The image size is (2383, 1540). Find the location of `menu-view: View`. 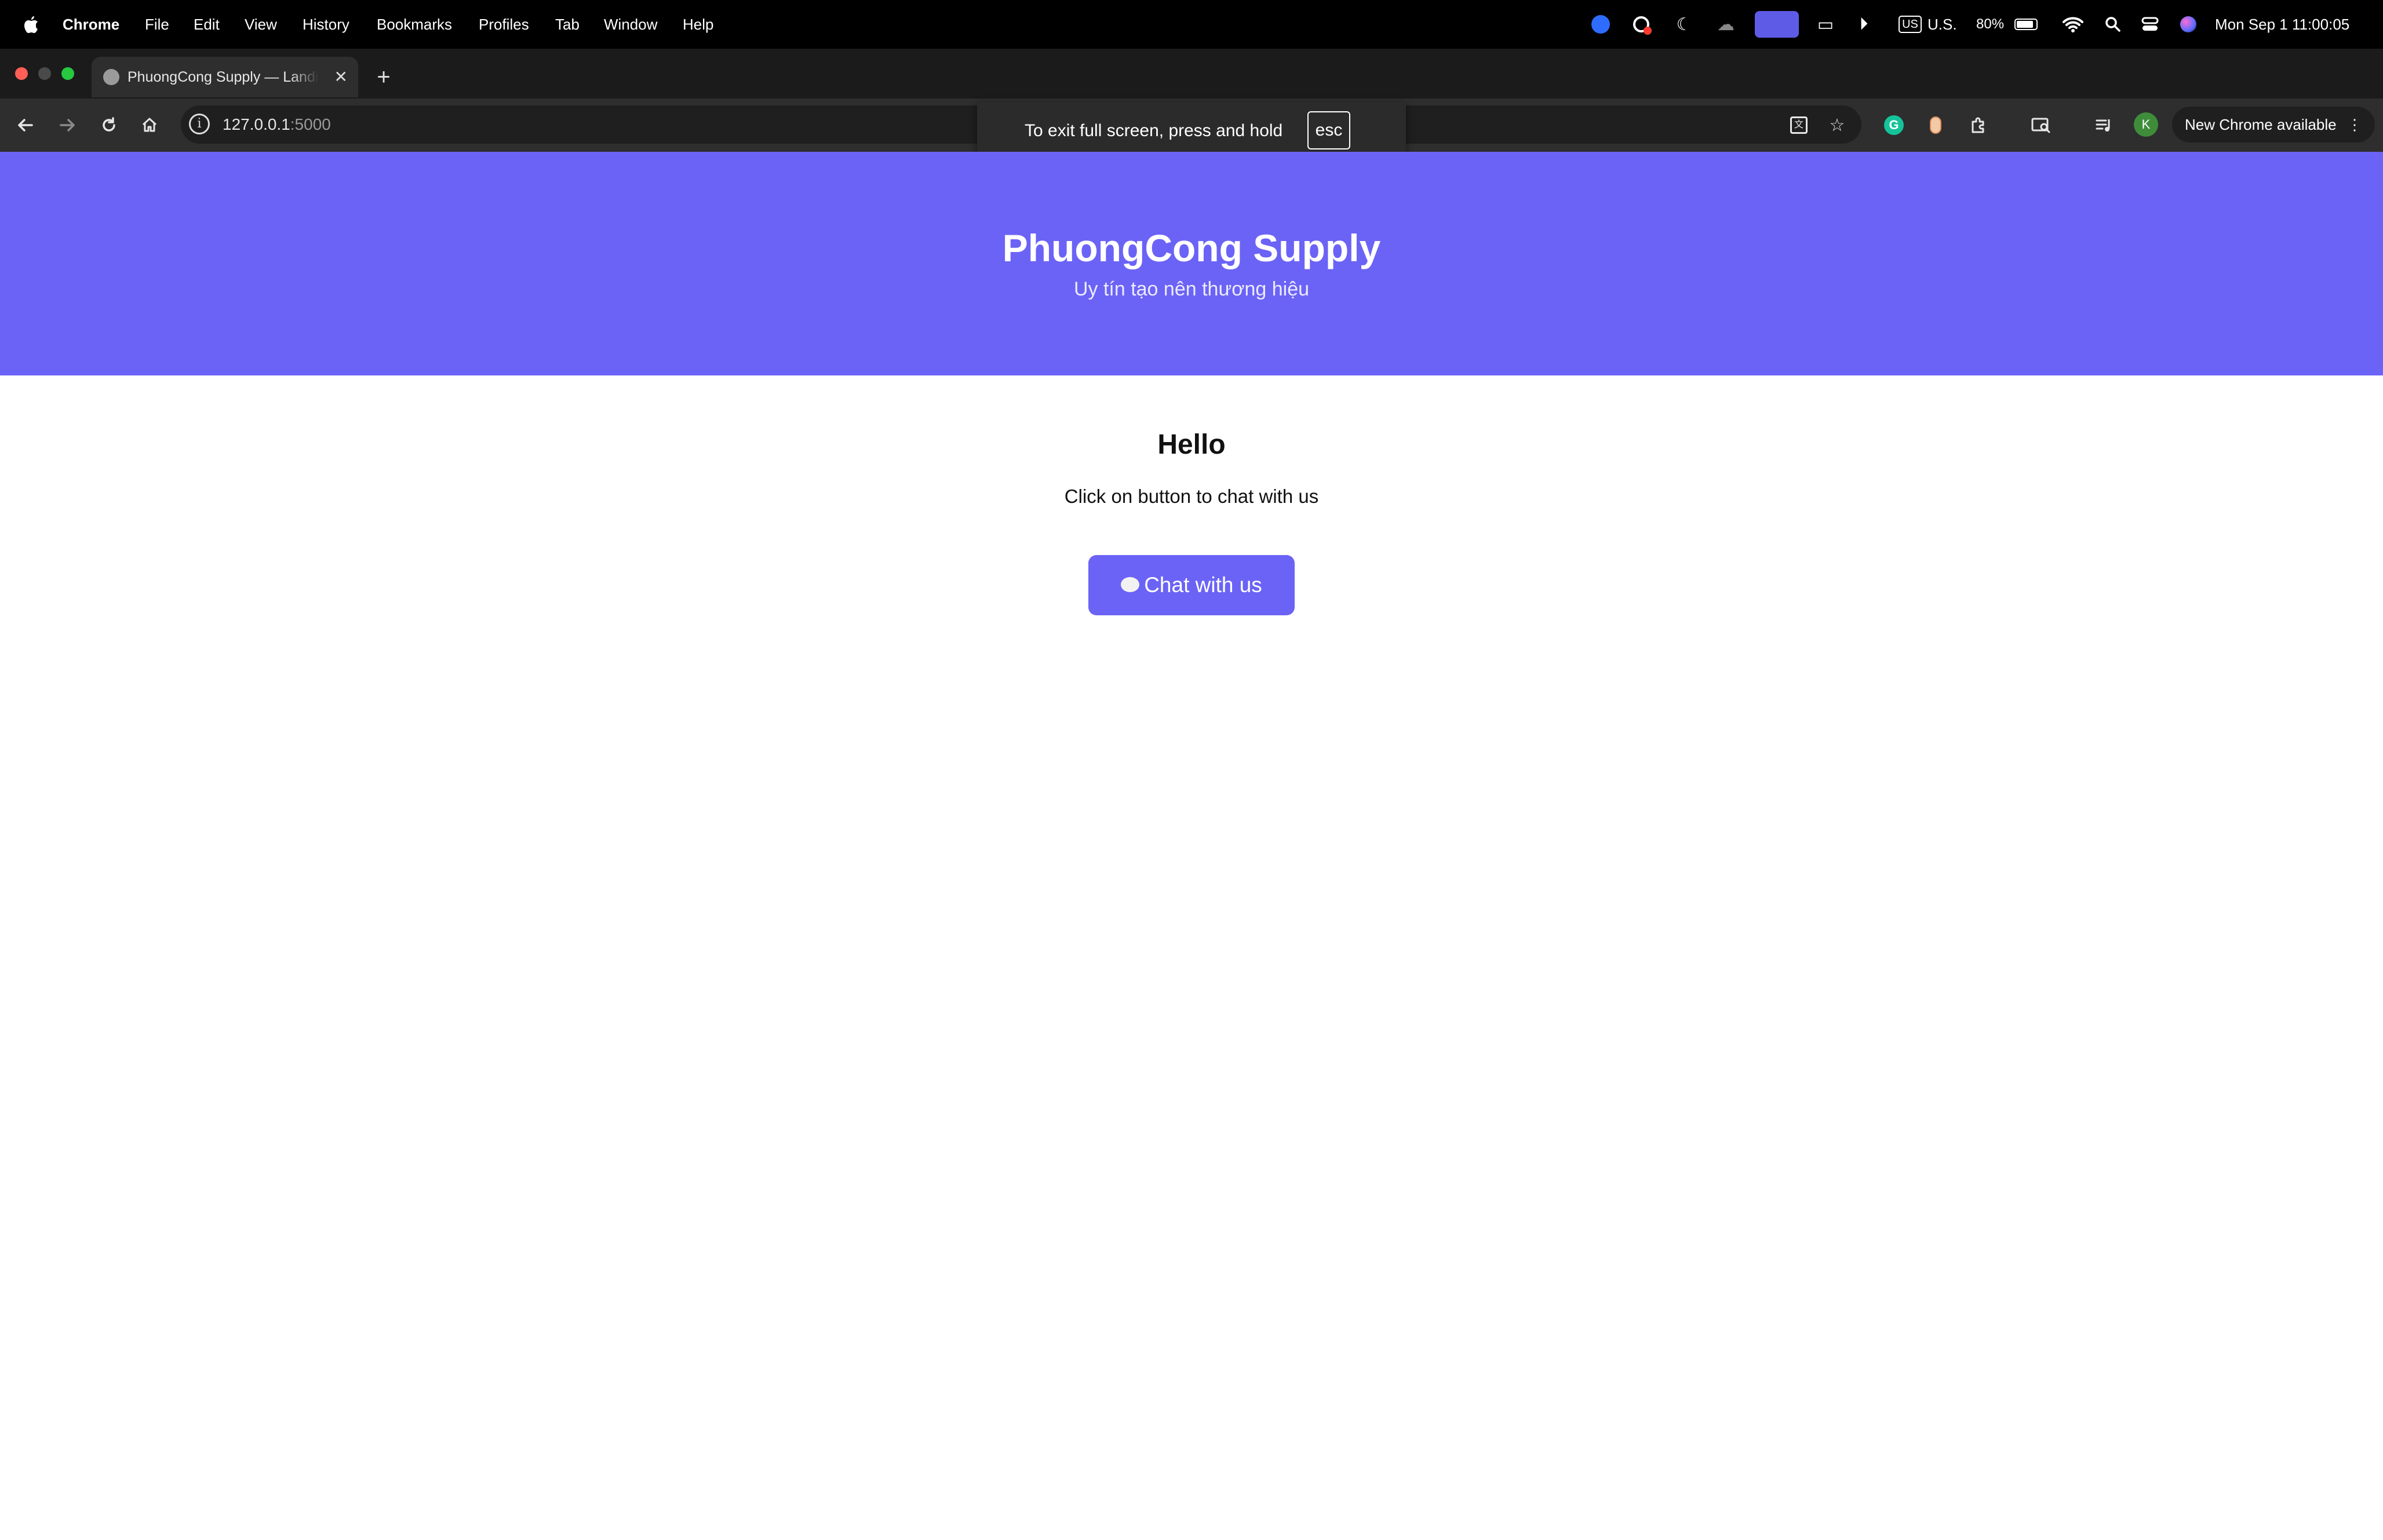

menu-view: View is located at coordinates (261, 25).